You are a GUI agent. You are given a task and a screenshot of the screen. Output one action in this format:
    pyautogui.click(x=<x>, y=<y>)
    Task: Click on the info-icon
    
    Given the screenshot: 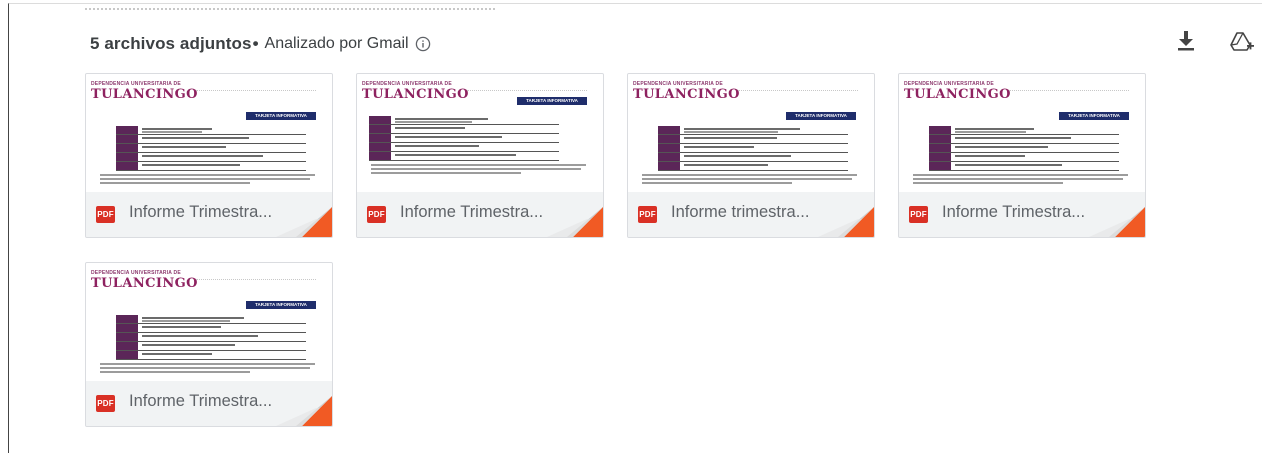 What is the action you would take?
    pyautogui.click(x=423, y=44)
    